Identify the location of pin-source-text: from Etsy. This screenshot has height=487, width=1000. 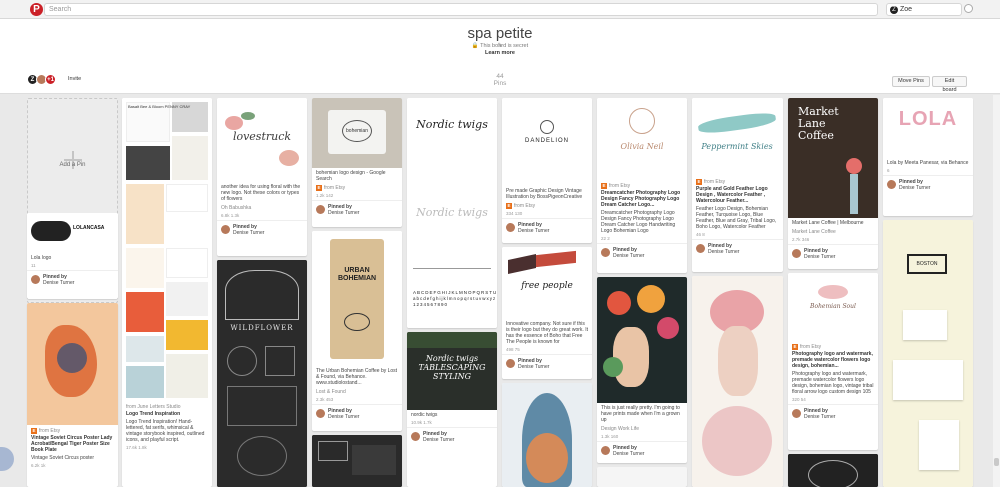
(335, 188).